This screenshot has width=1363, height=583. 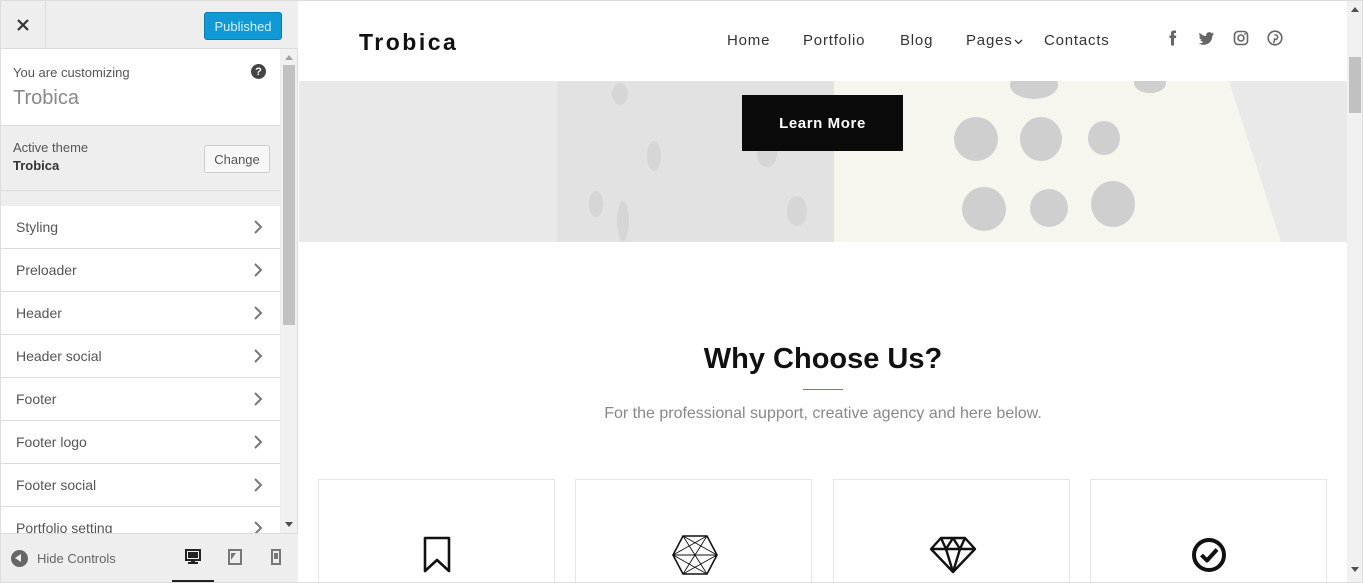 I want to click on desktop-icon, so click(x=193, y=557).